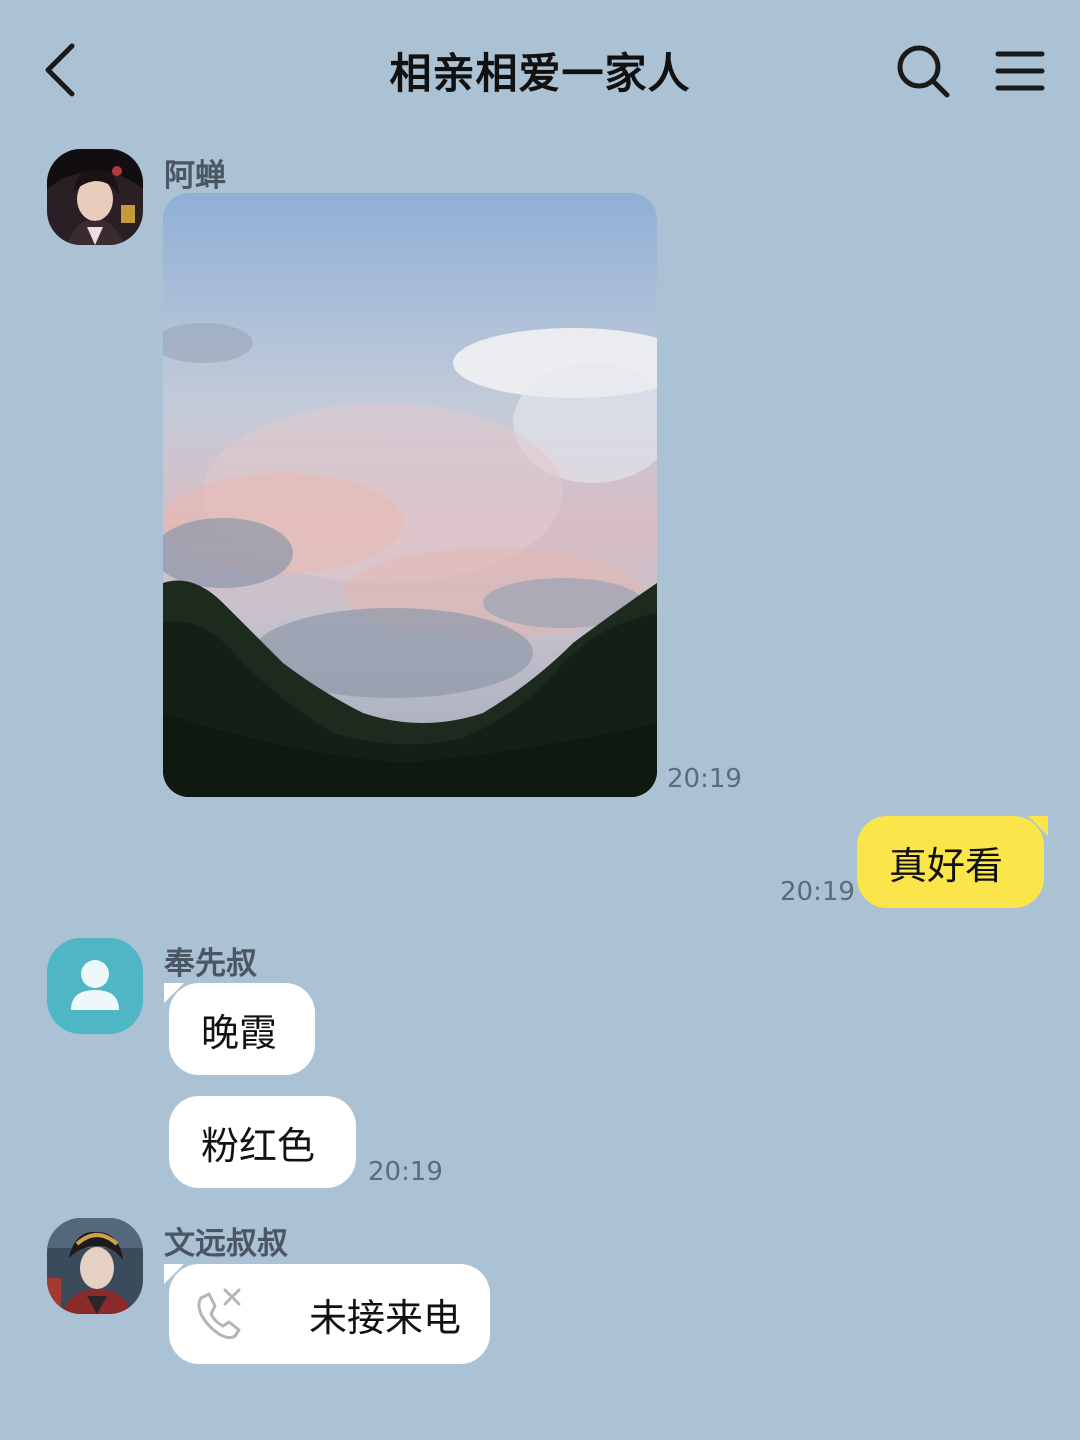 This screenshot has height=1440, width=1080. I want to click on message-bubble: 粉红色, so click(262, 1142).